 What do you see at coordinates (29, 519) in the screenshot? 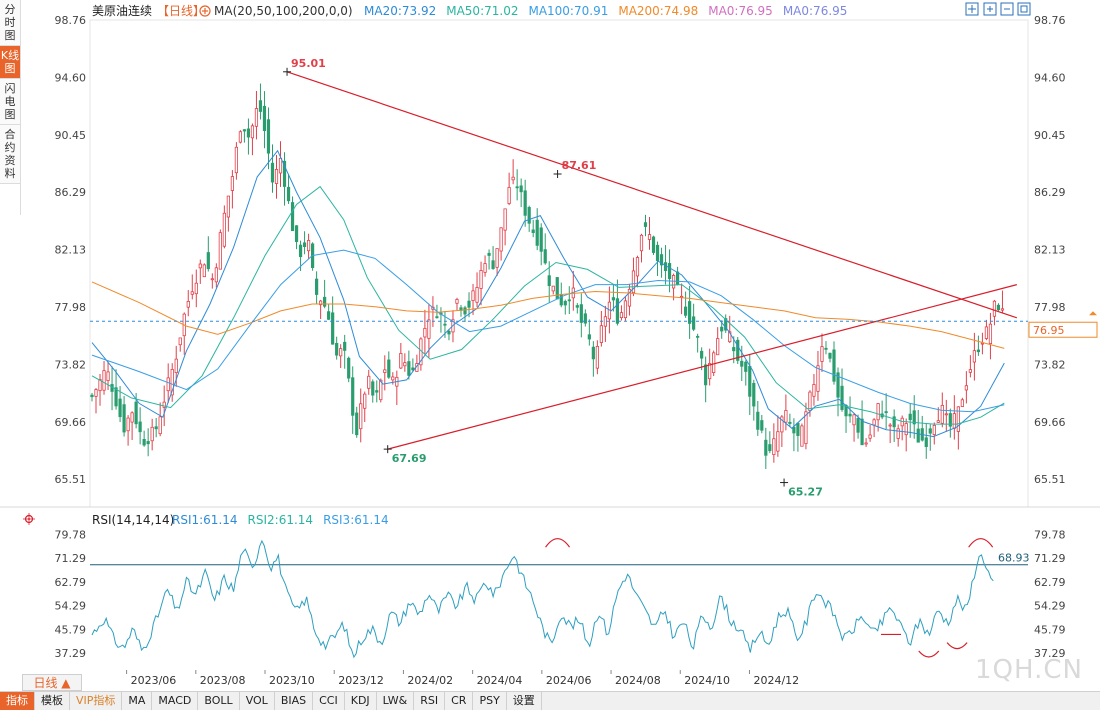
I see `rsi-settings-icon` at bounding box center [29, 519].